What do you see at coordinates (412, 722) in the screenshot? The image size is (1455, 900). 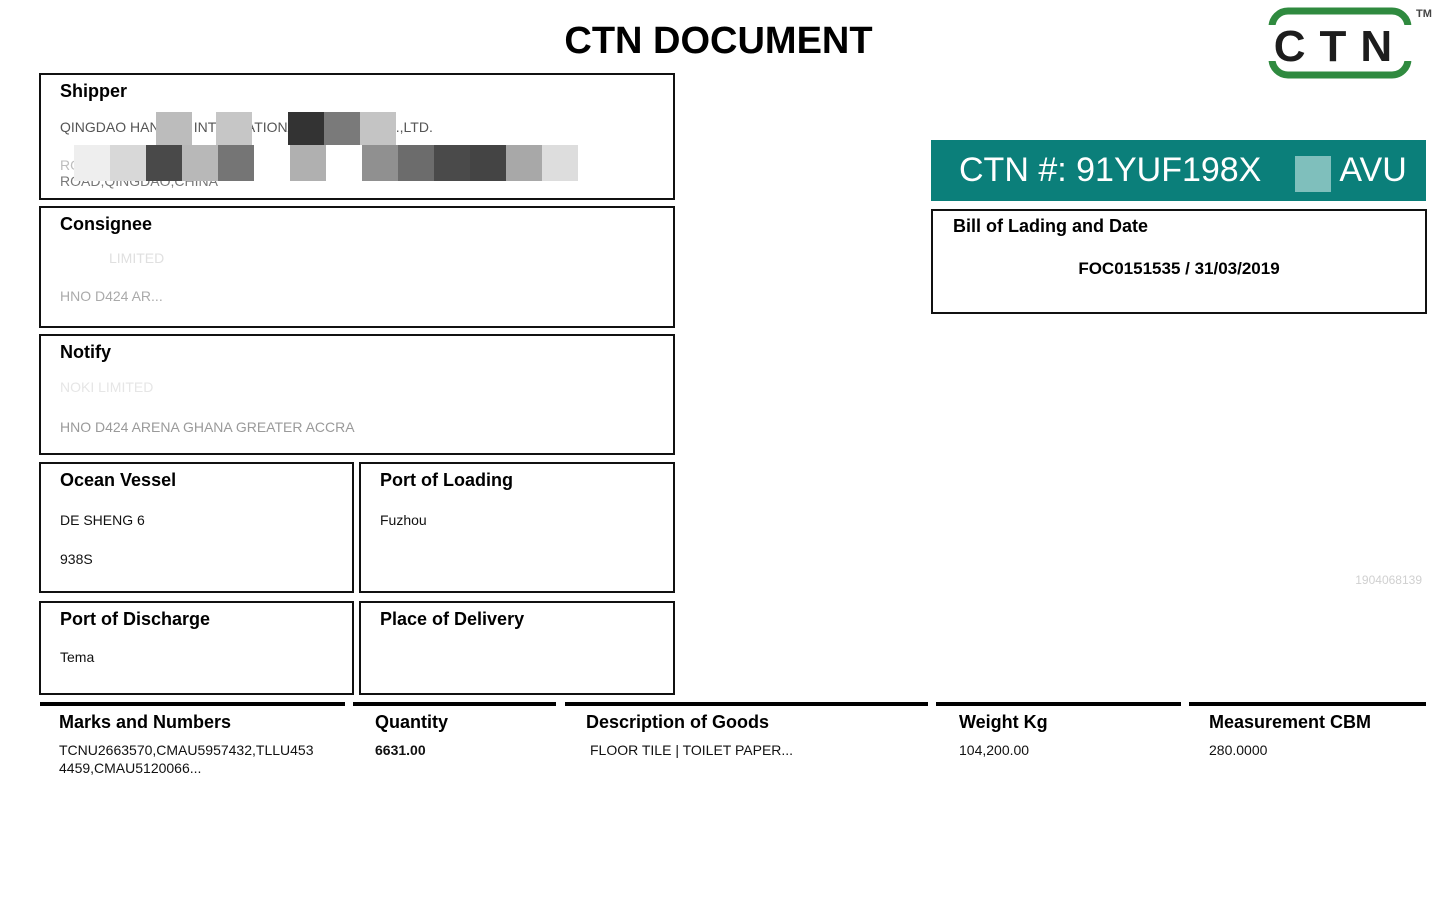 I see `column-header-quantity-label: Quantity` at bounding box center [412, 722].